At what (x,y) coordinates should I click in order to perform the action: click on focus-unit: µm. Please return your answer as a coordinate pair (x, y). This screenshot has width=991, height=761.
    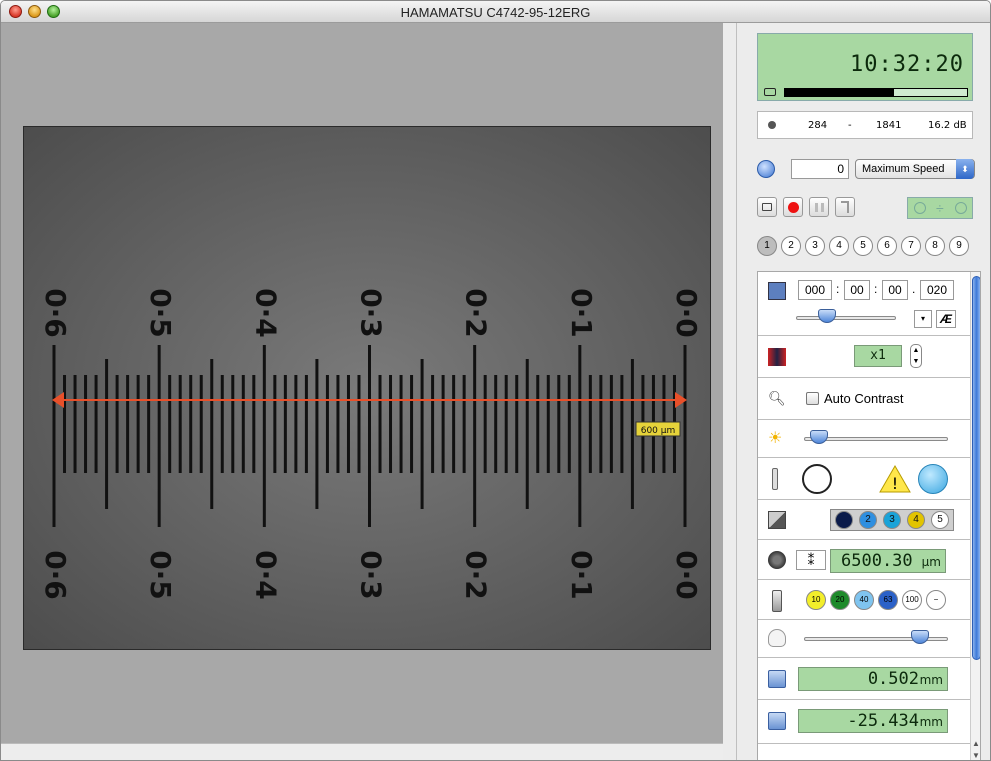
    Looking at the image, I should click on (931, 562).